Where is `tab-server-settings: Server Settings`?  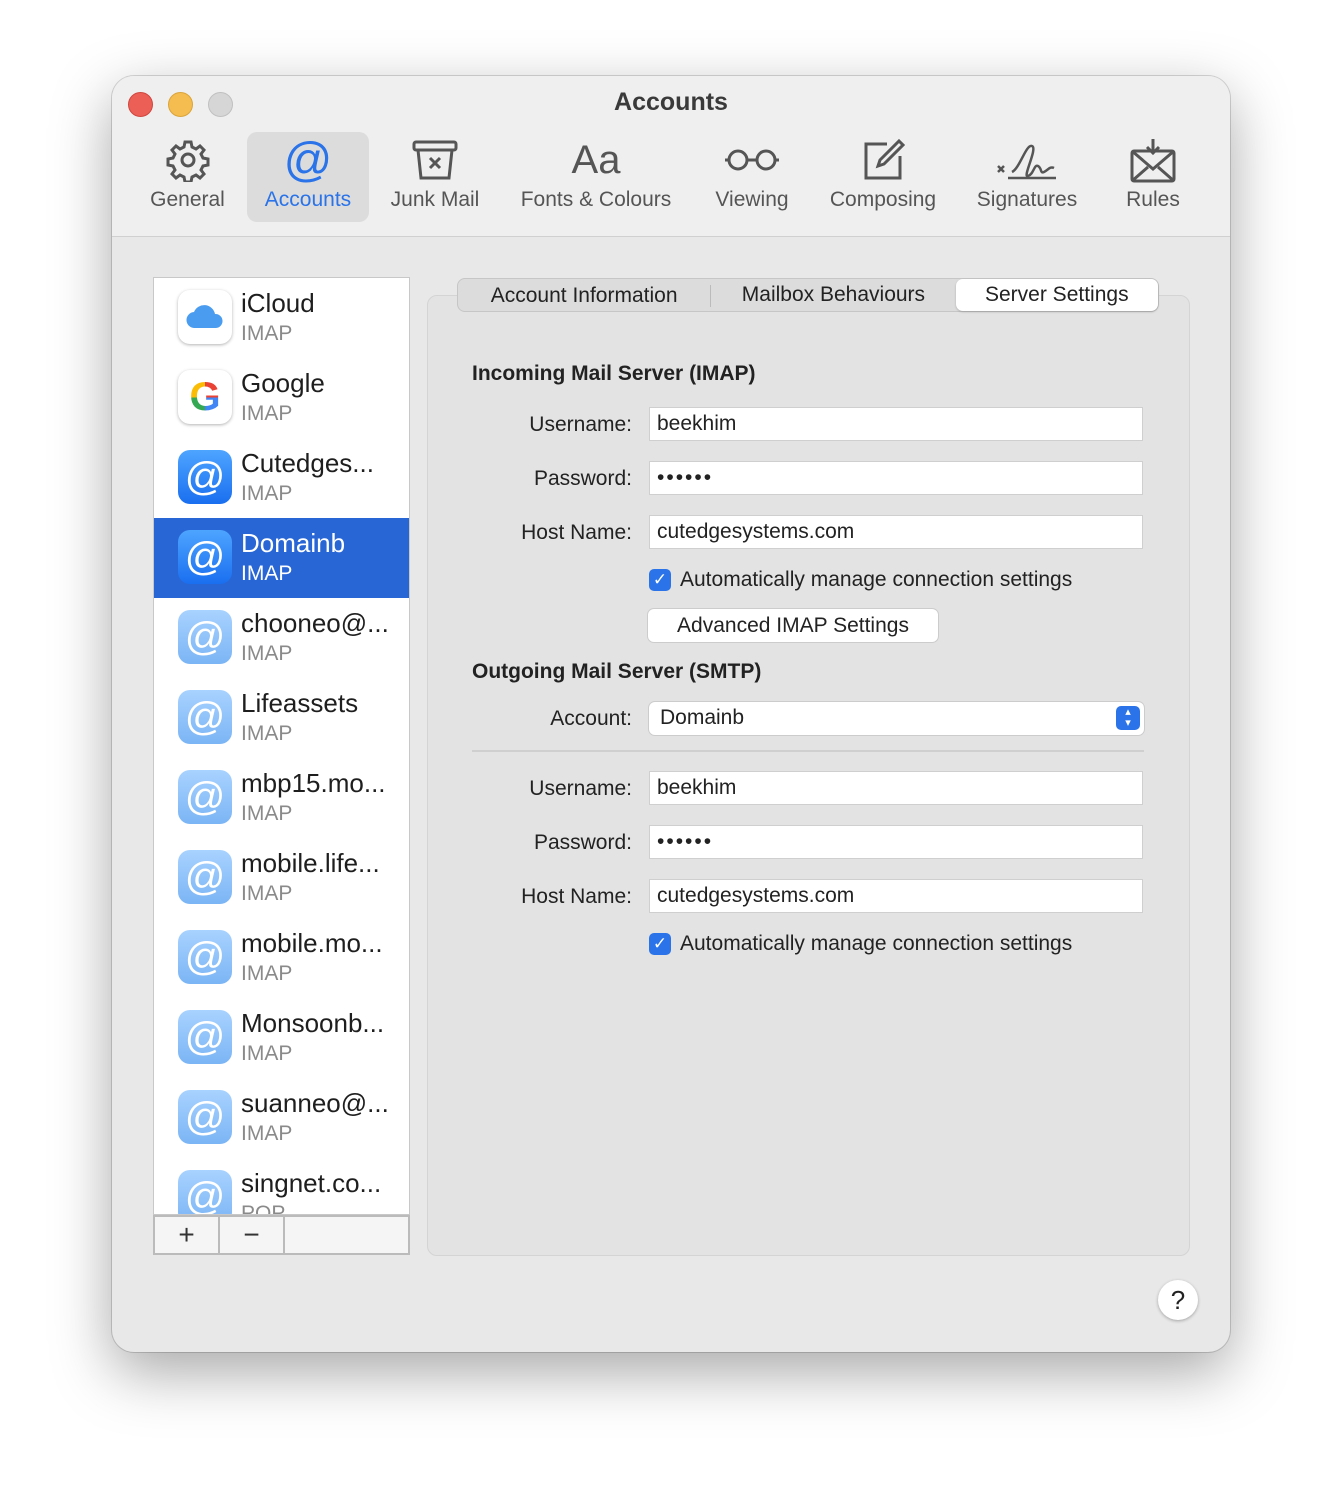 tab-server-settings: Server Settings is located at coordinates (1056, 295).